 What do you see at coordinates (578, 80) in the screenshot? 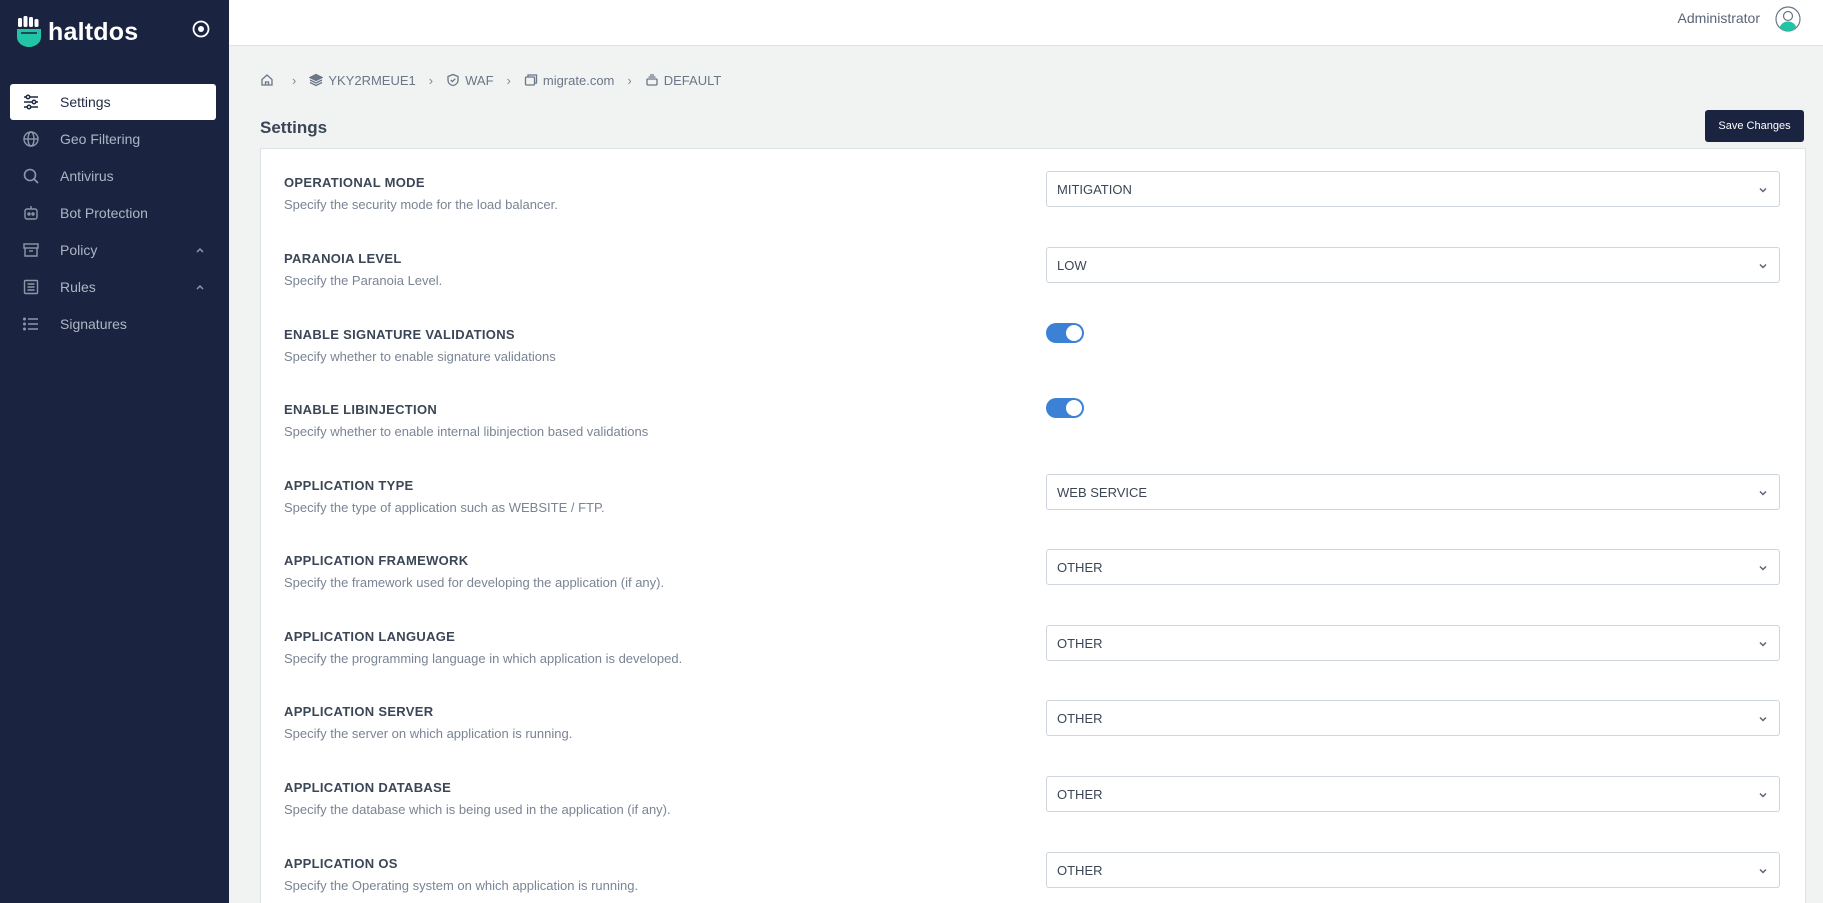
I see `breadcrumb-label: migrate.com` at bounding box center [578, 80].